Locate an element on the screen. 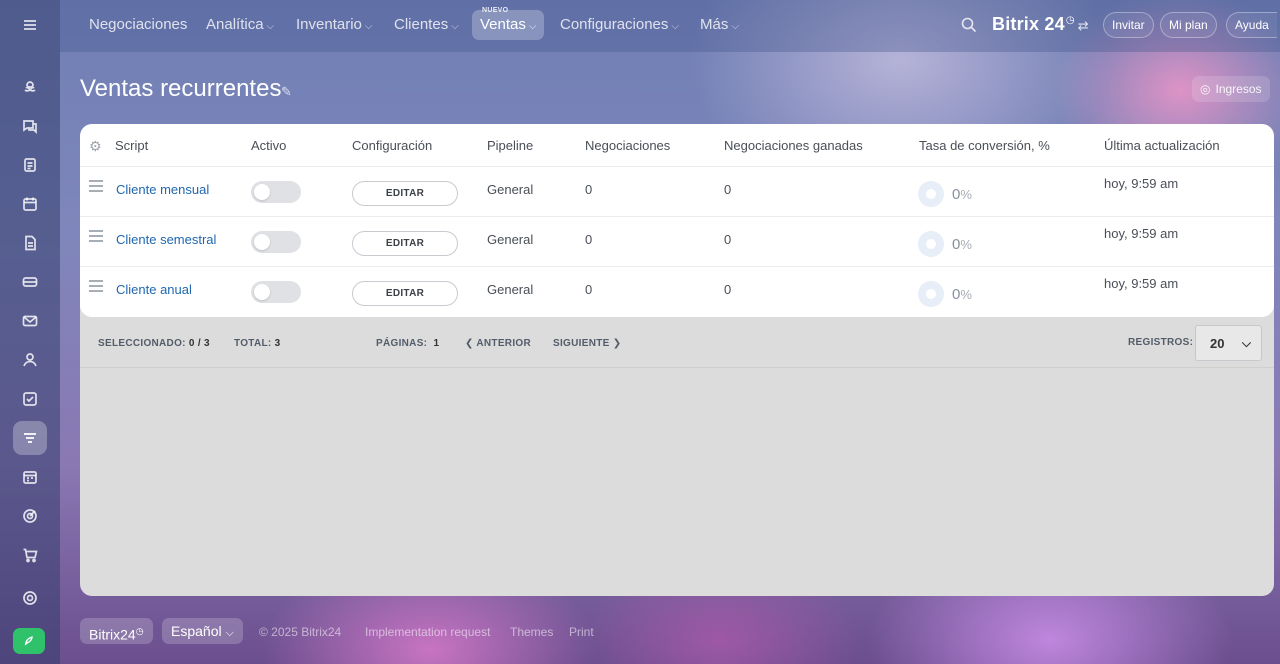 This screenshot has width=1280, height=664. script-link: Cliente anual is located at coordinates (154, 289).